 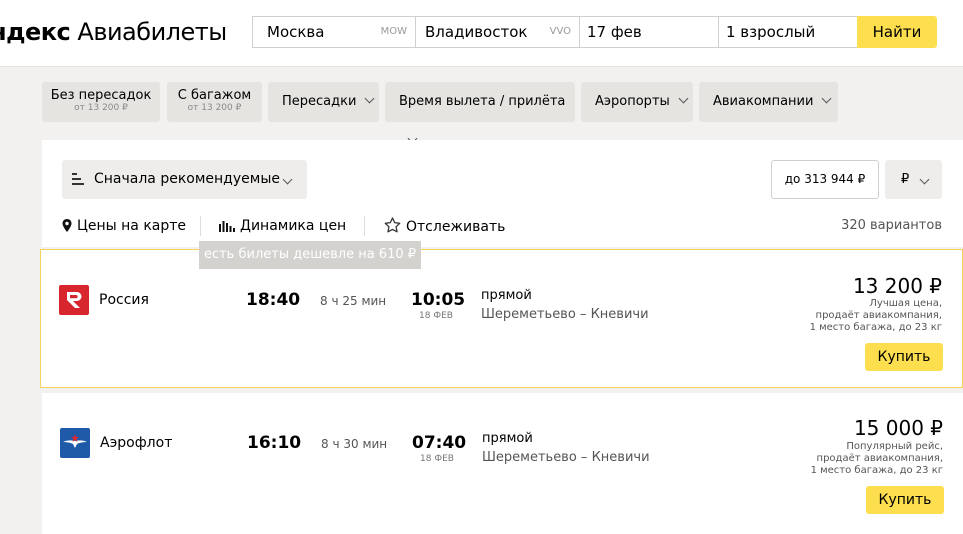 What do you see at coordinates (353, 301) in the screenshot?
I see `flight-duration: 8 ч 25 мин` at bounding box center [353, 301].